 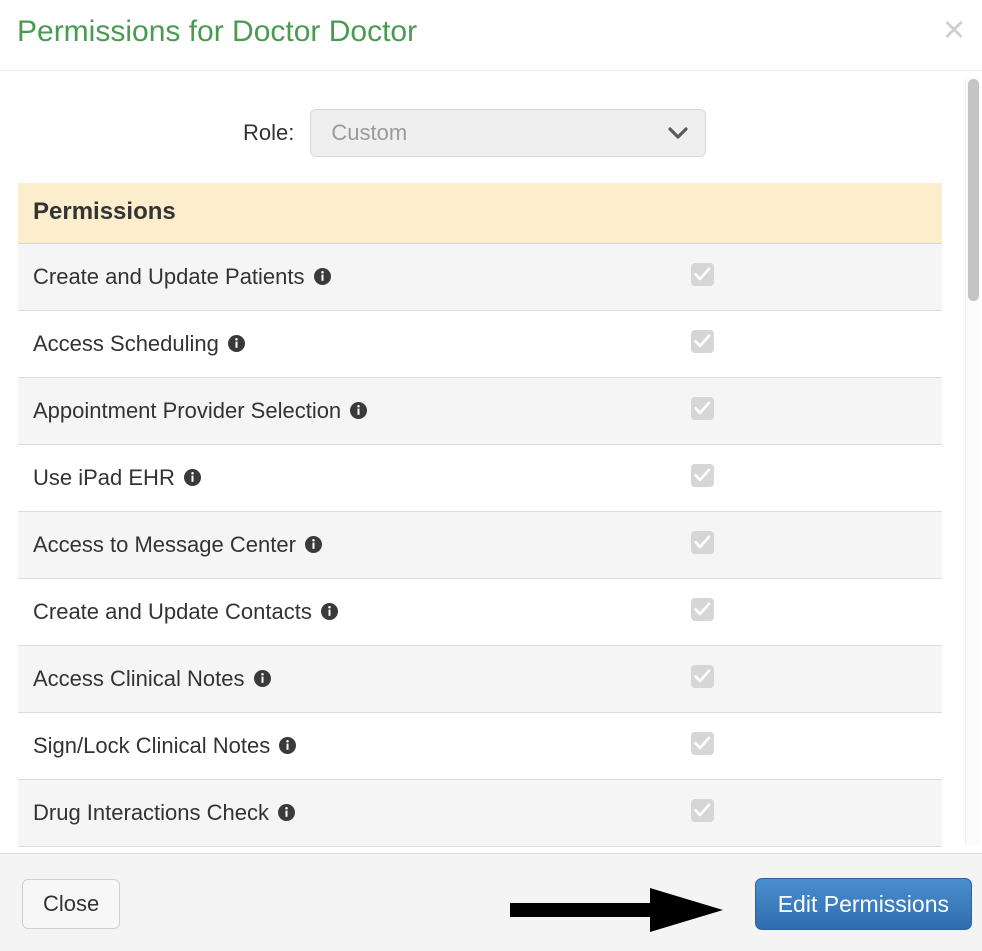 What do you see at coordinates (217, 31) in the screenshot?
I see `page-title: Permissions for Doctor Doctor` at bounding box center [217, 31].